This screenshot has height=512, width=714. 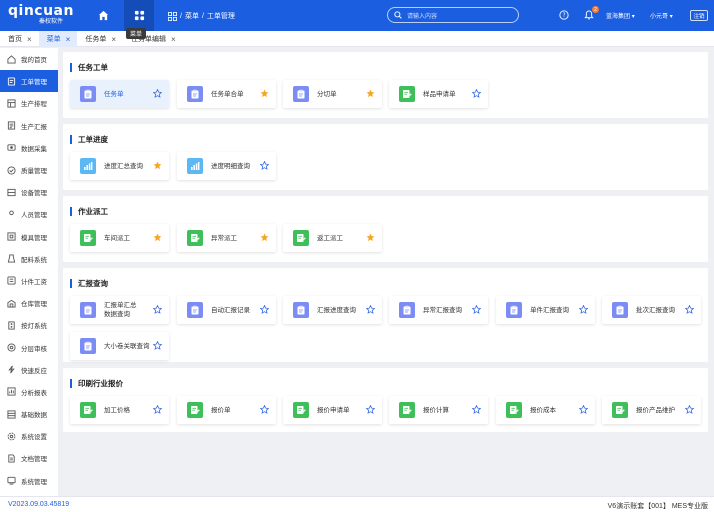 What do you see at coordinates (332, 94) in the screenshot?
I see `menu-card: 分切单` at bounding box center [332, 94].